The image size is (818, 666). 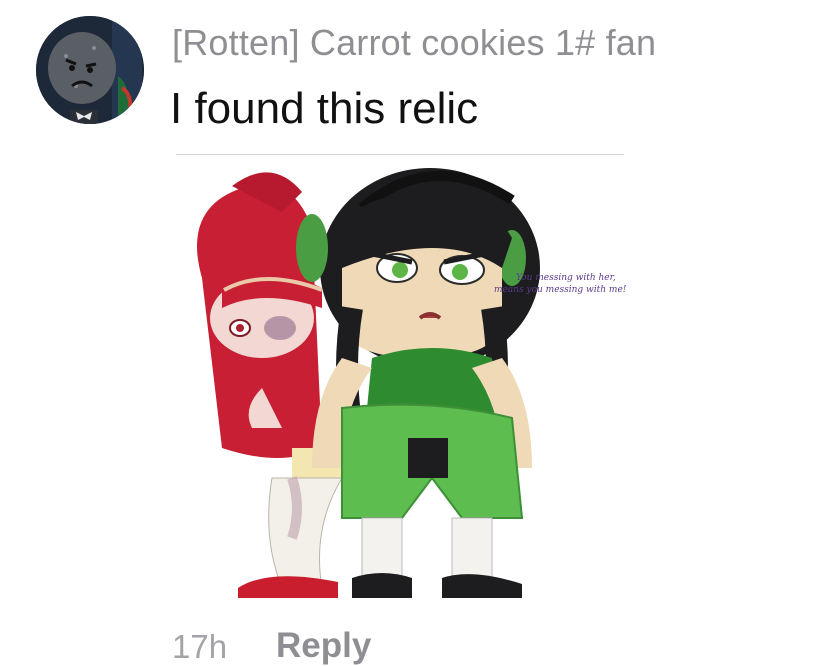 I want to click on reply-button: Reply, so click(x=323, y=646).